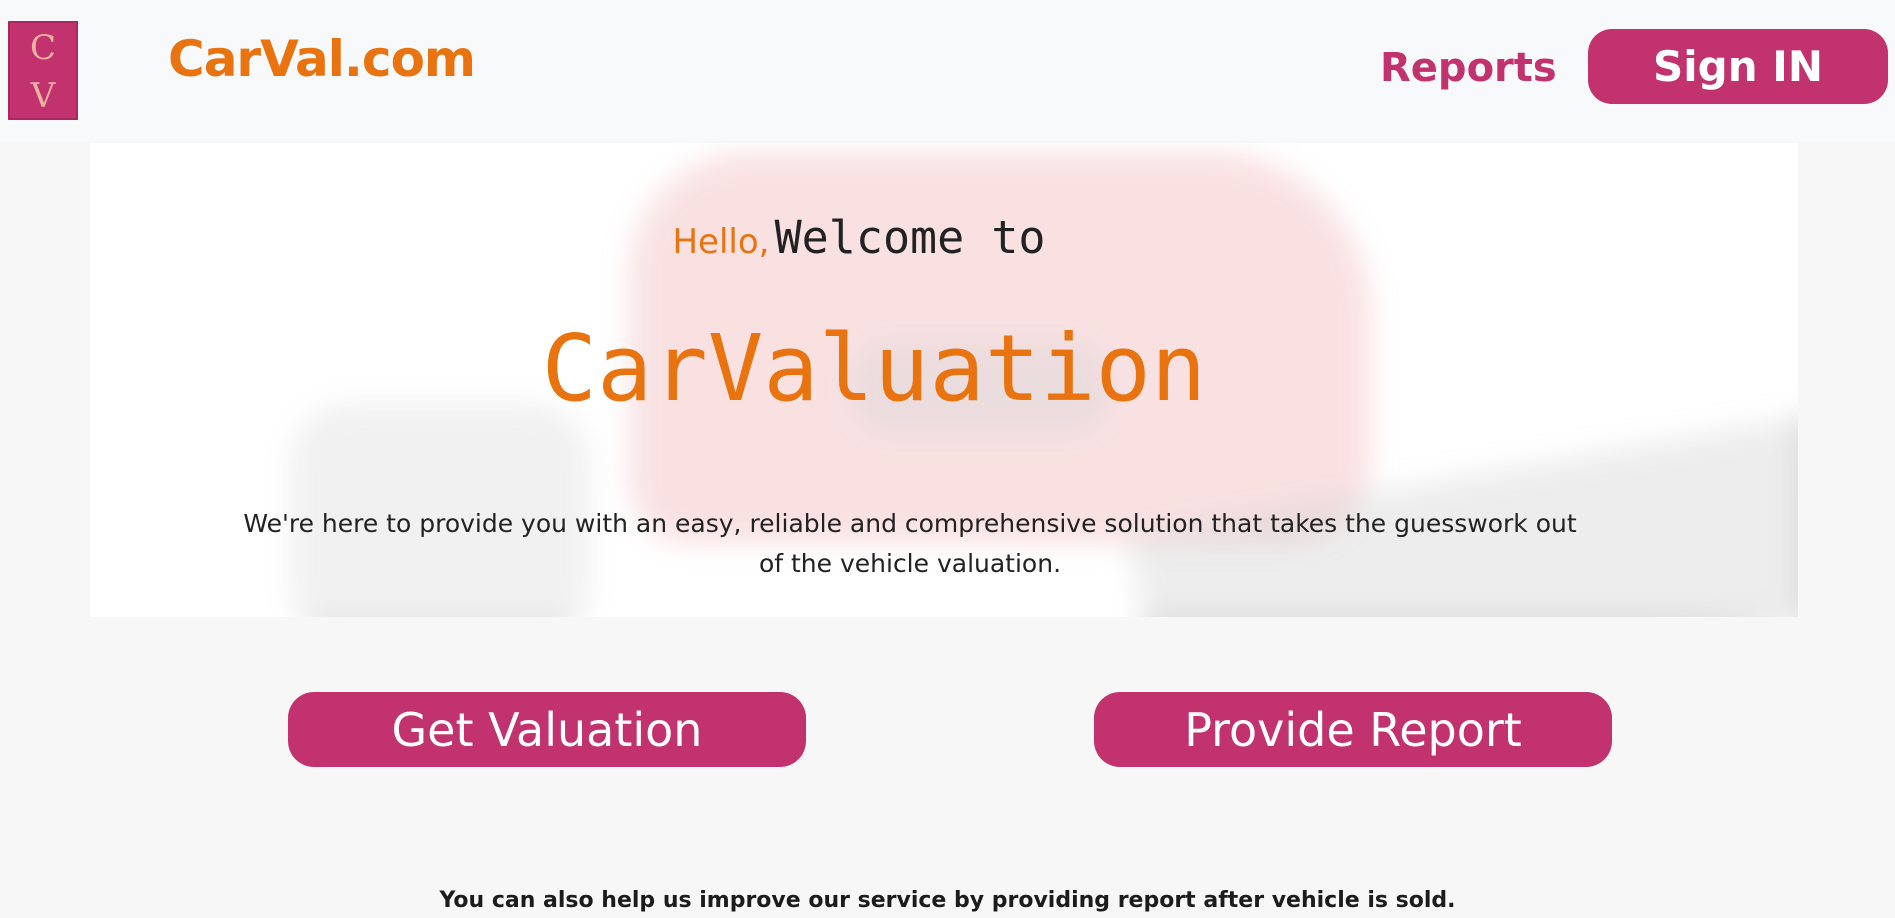  Describe the element at coordinates (1738, 66) in the screenshot. I see `sign-in-button: Sign IN` at that location.